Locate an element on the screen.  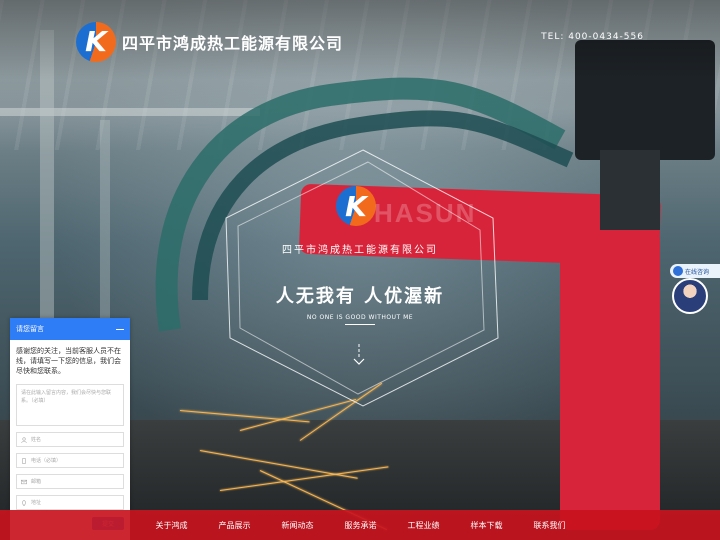
nav-items: 关于鸿成 产品展示 新闻动态 服务承诺 工程业绩 样本下载 联系我们 is located at coordinates (360, 525).